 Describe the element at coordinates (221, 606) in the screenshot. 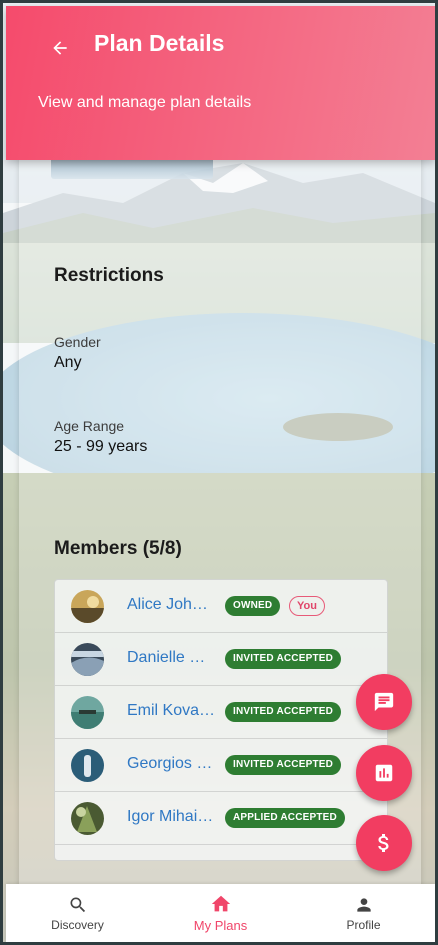

I see `member-row: Alice Joh… OWNED You` at that location.